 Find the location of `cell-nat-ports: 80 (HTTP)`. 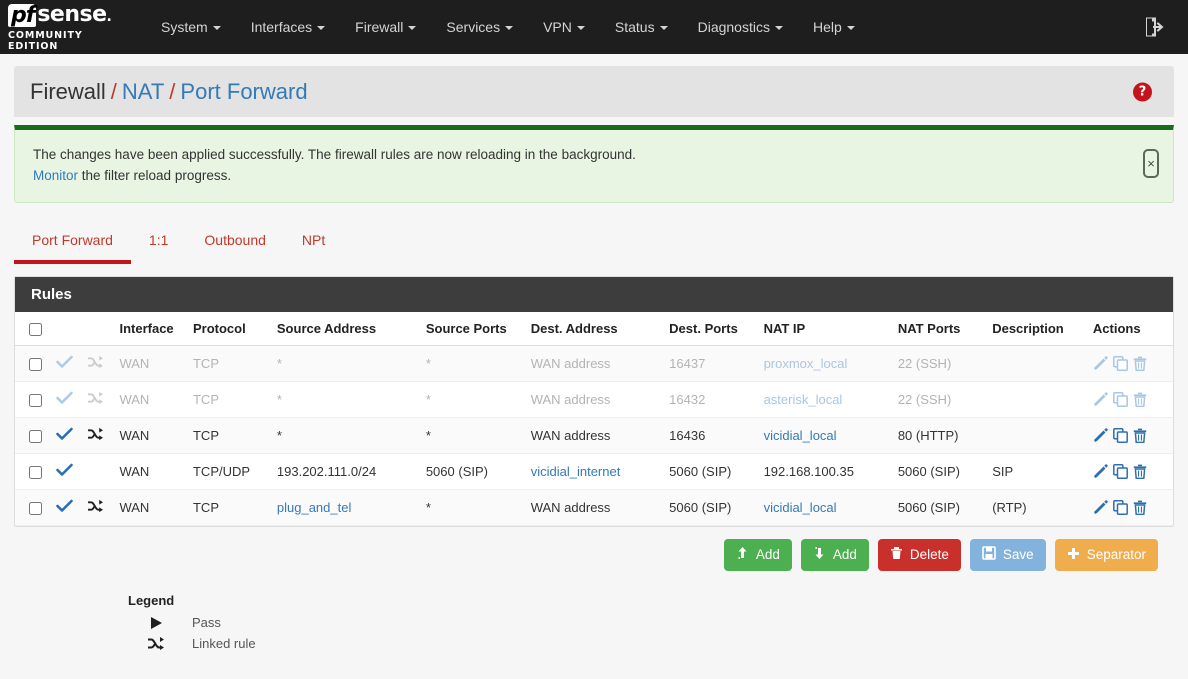

cell-nat-ports: 80 (HTTP) is located at coordinates (939, 436).